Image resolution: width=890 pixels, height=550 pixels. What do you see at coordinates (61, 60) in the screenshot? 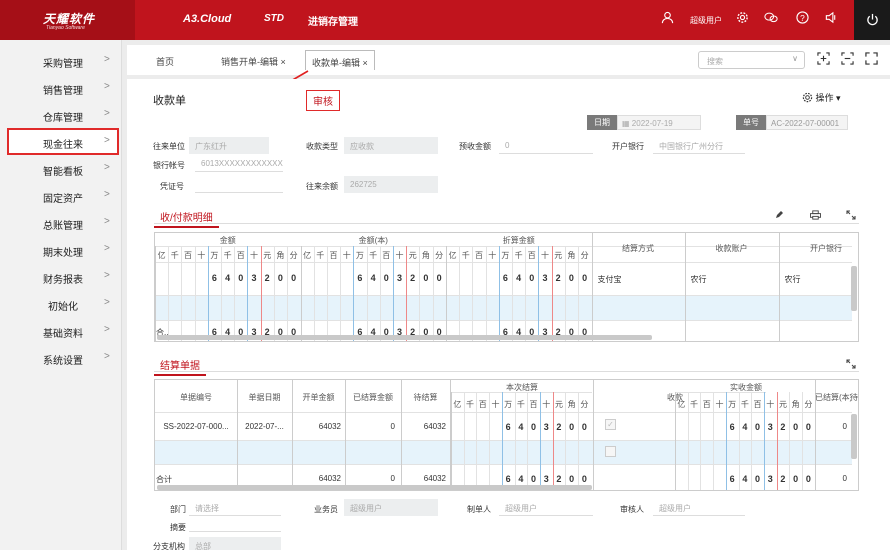
I see `sidebar-item-purchase: 采购管理 >` at bounding box center [61, 60].